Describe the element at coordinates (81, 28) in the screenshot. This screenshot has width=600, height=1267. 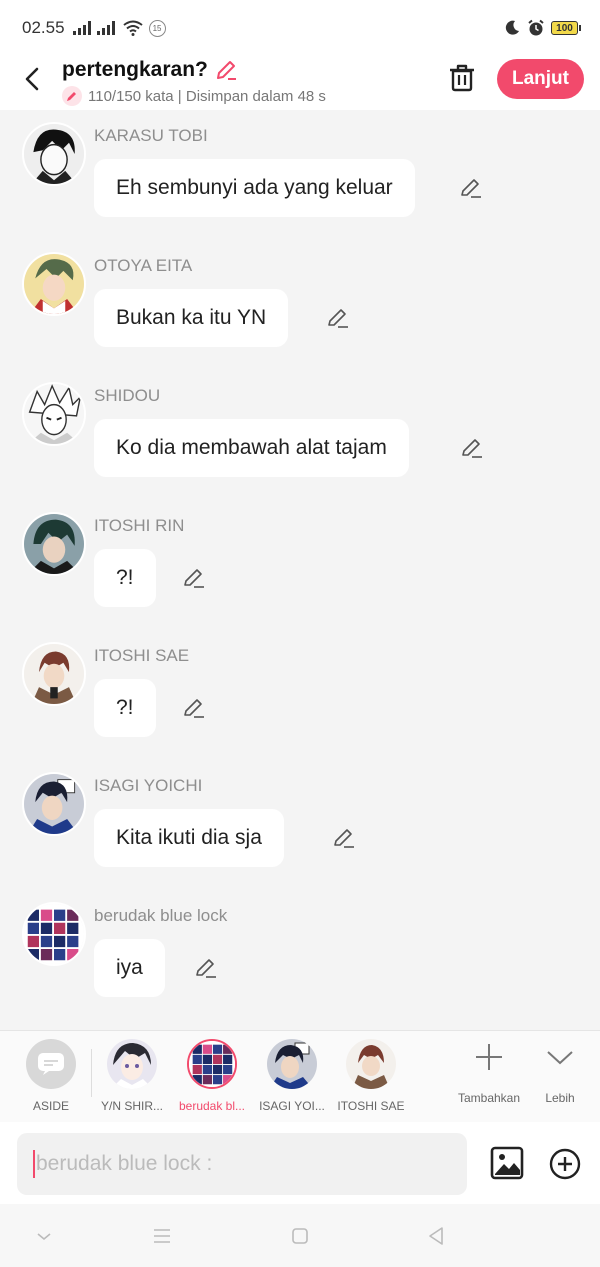
I see `signal-icon` at that location.